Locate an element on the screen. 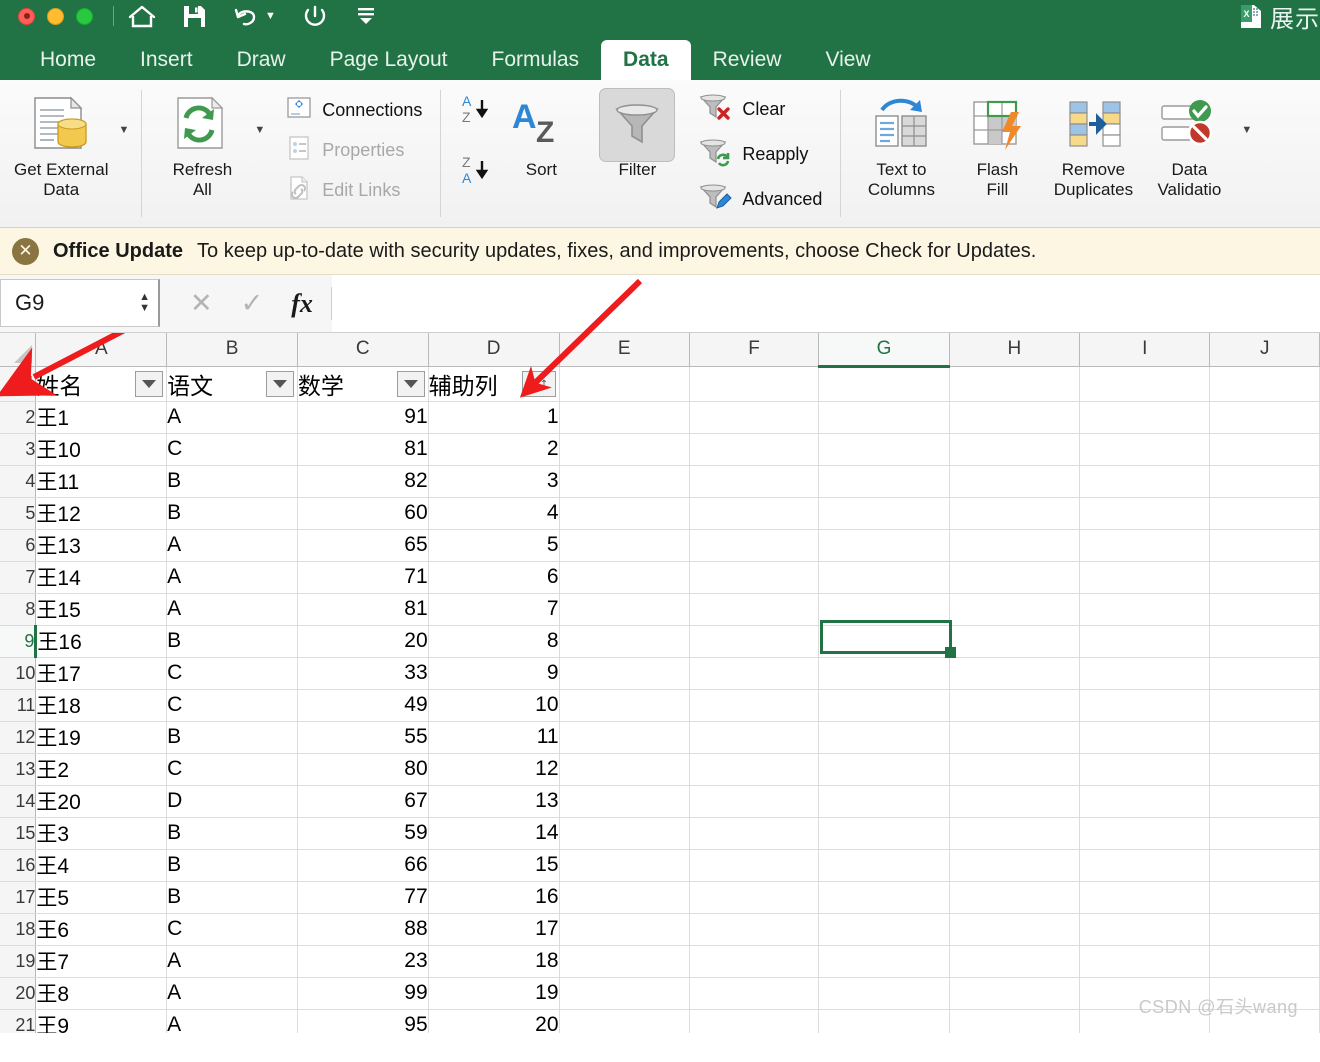 Image resolution: width=1320 pixels, height=1062 pixels. cell-D7: 6 is located at coordinates (494, 577).